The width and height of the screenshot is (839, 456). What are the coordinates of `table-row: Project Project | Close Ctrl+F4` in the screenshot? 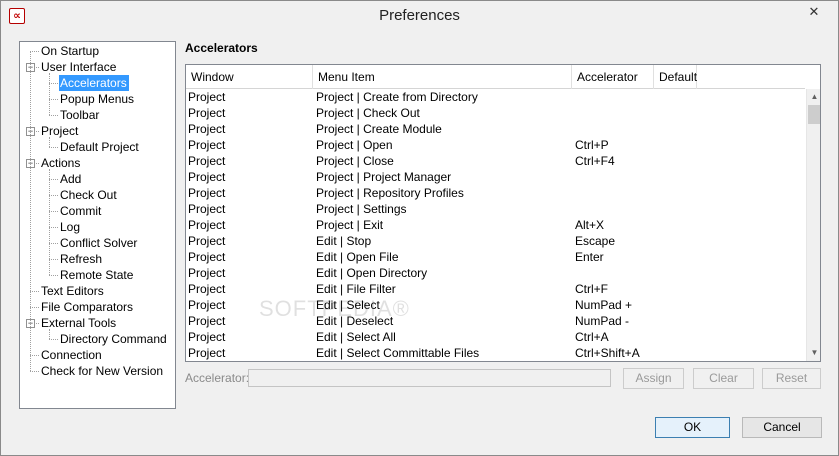 It's located at (495, 161).